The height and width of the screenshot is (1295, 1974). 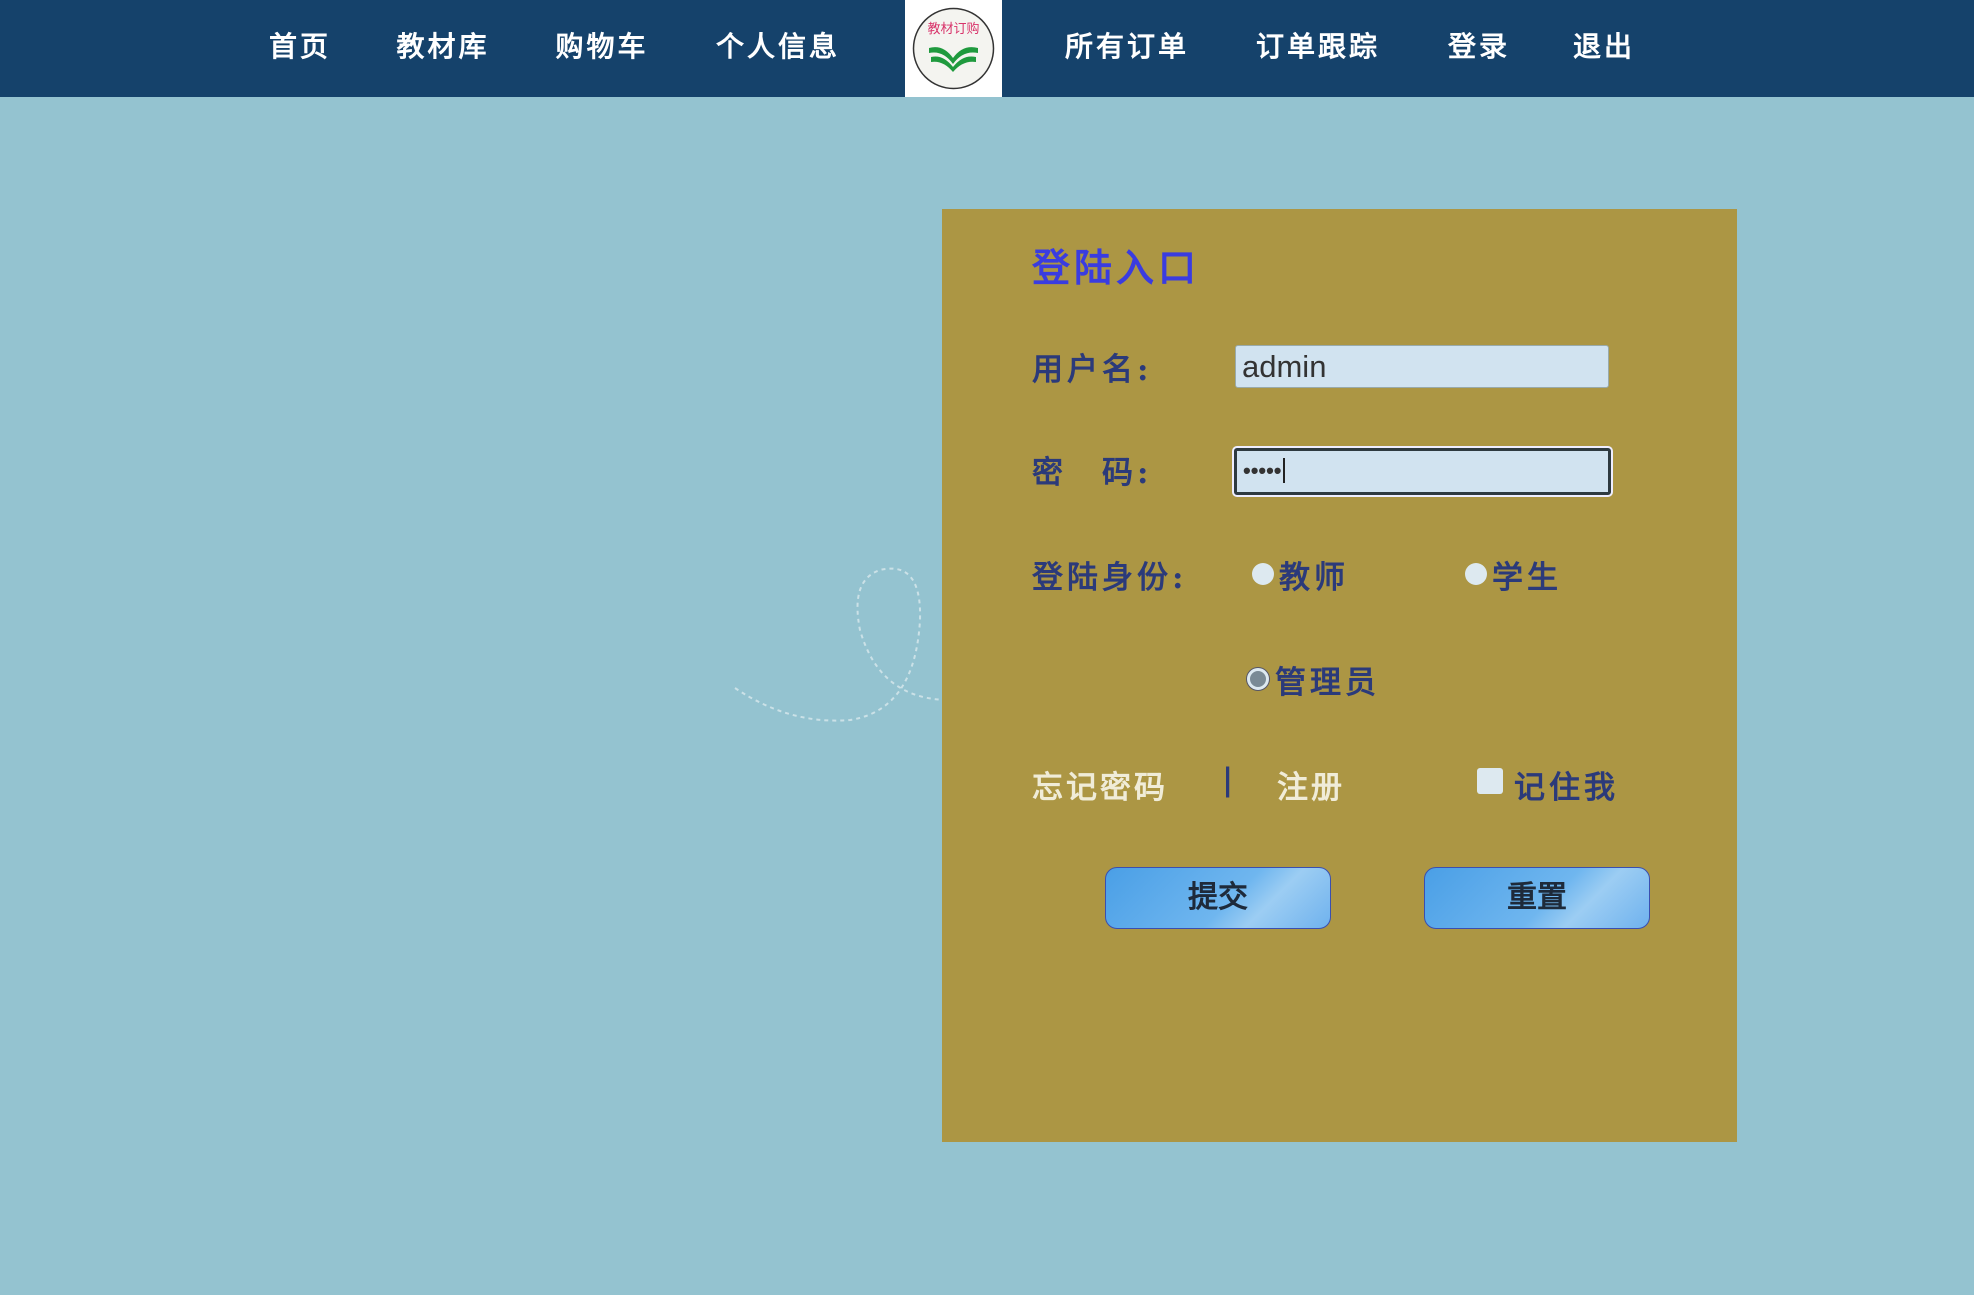 What do you see at coordinates (1092, 370) in the screenshot?
I see `username-label: 用户名:` at bounding box center [1092, 370].